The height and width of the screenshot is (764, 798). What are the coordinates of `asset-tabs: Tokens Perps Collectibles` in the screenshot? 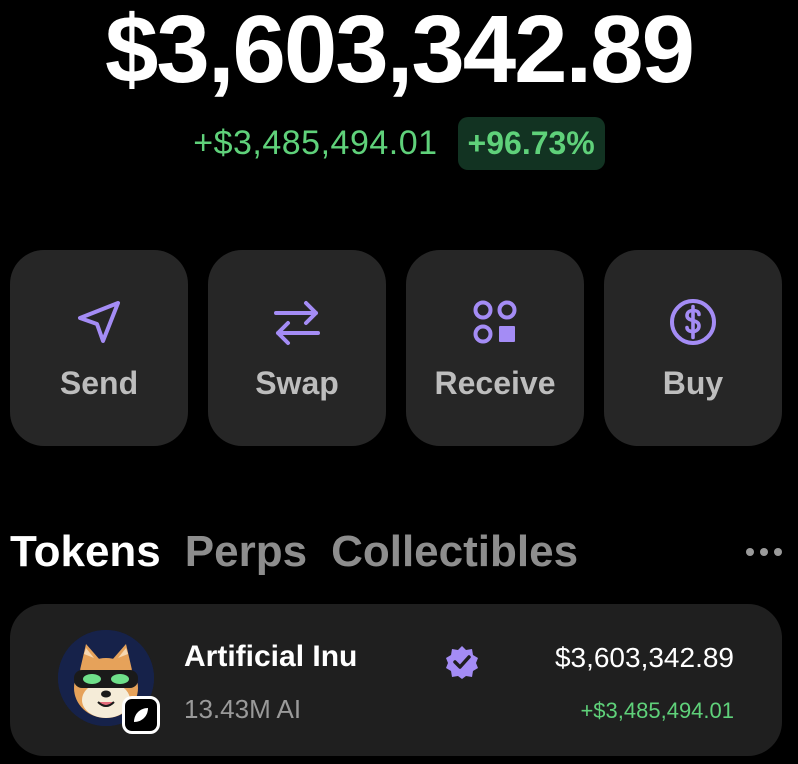 It's located at (396, 552).